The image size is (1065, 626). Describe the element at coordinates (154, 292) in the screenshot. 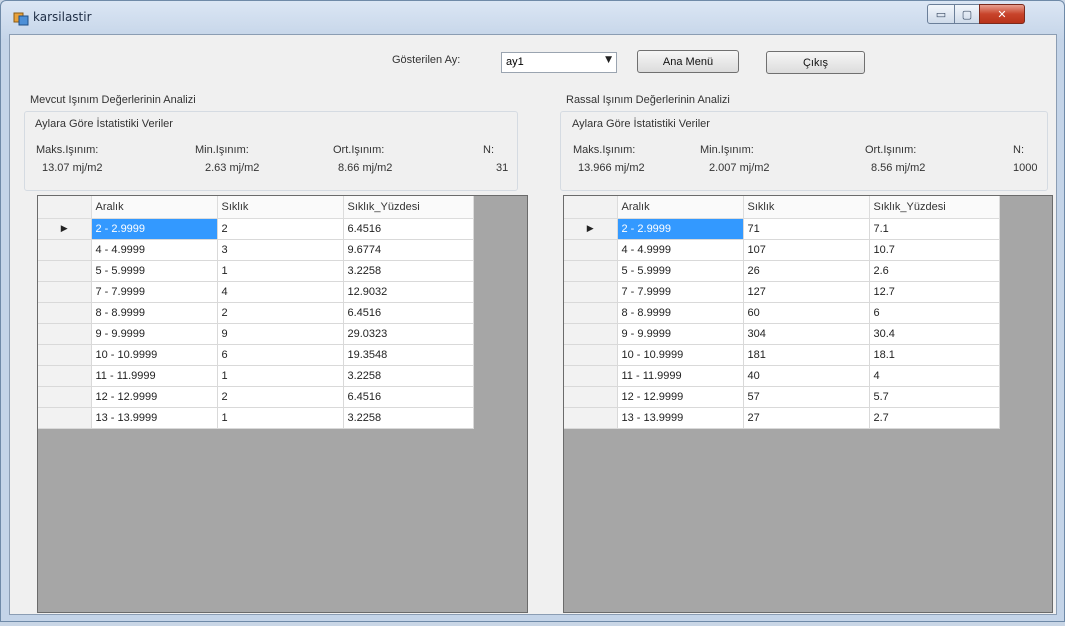

I see `range-cell: 7 - 7.9999` at that location.